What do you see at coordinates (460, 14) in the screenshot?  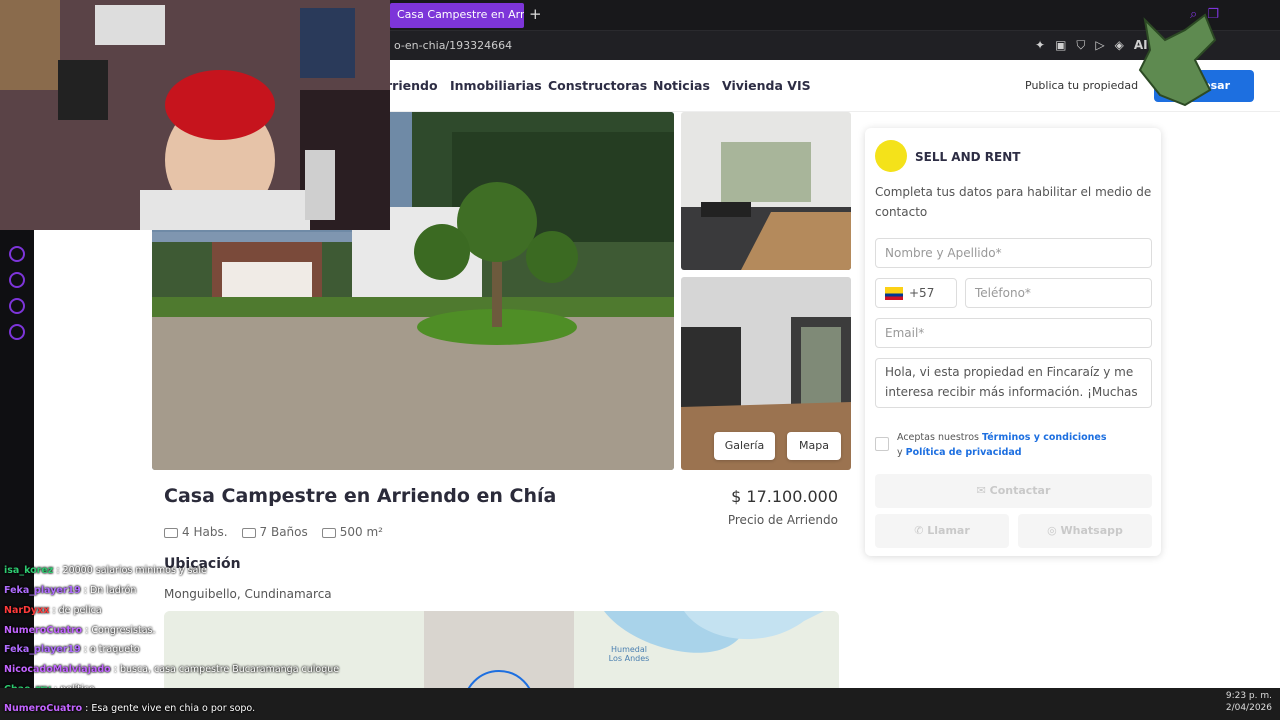 I see `tab-title: Casa Campestre en Arriendo` at bounding box center [460, 14].